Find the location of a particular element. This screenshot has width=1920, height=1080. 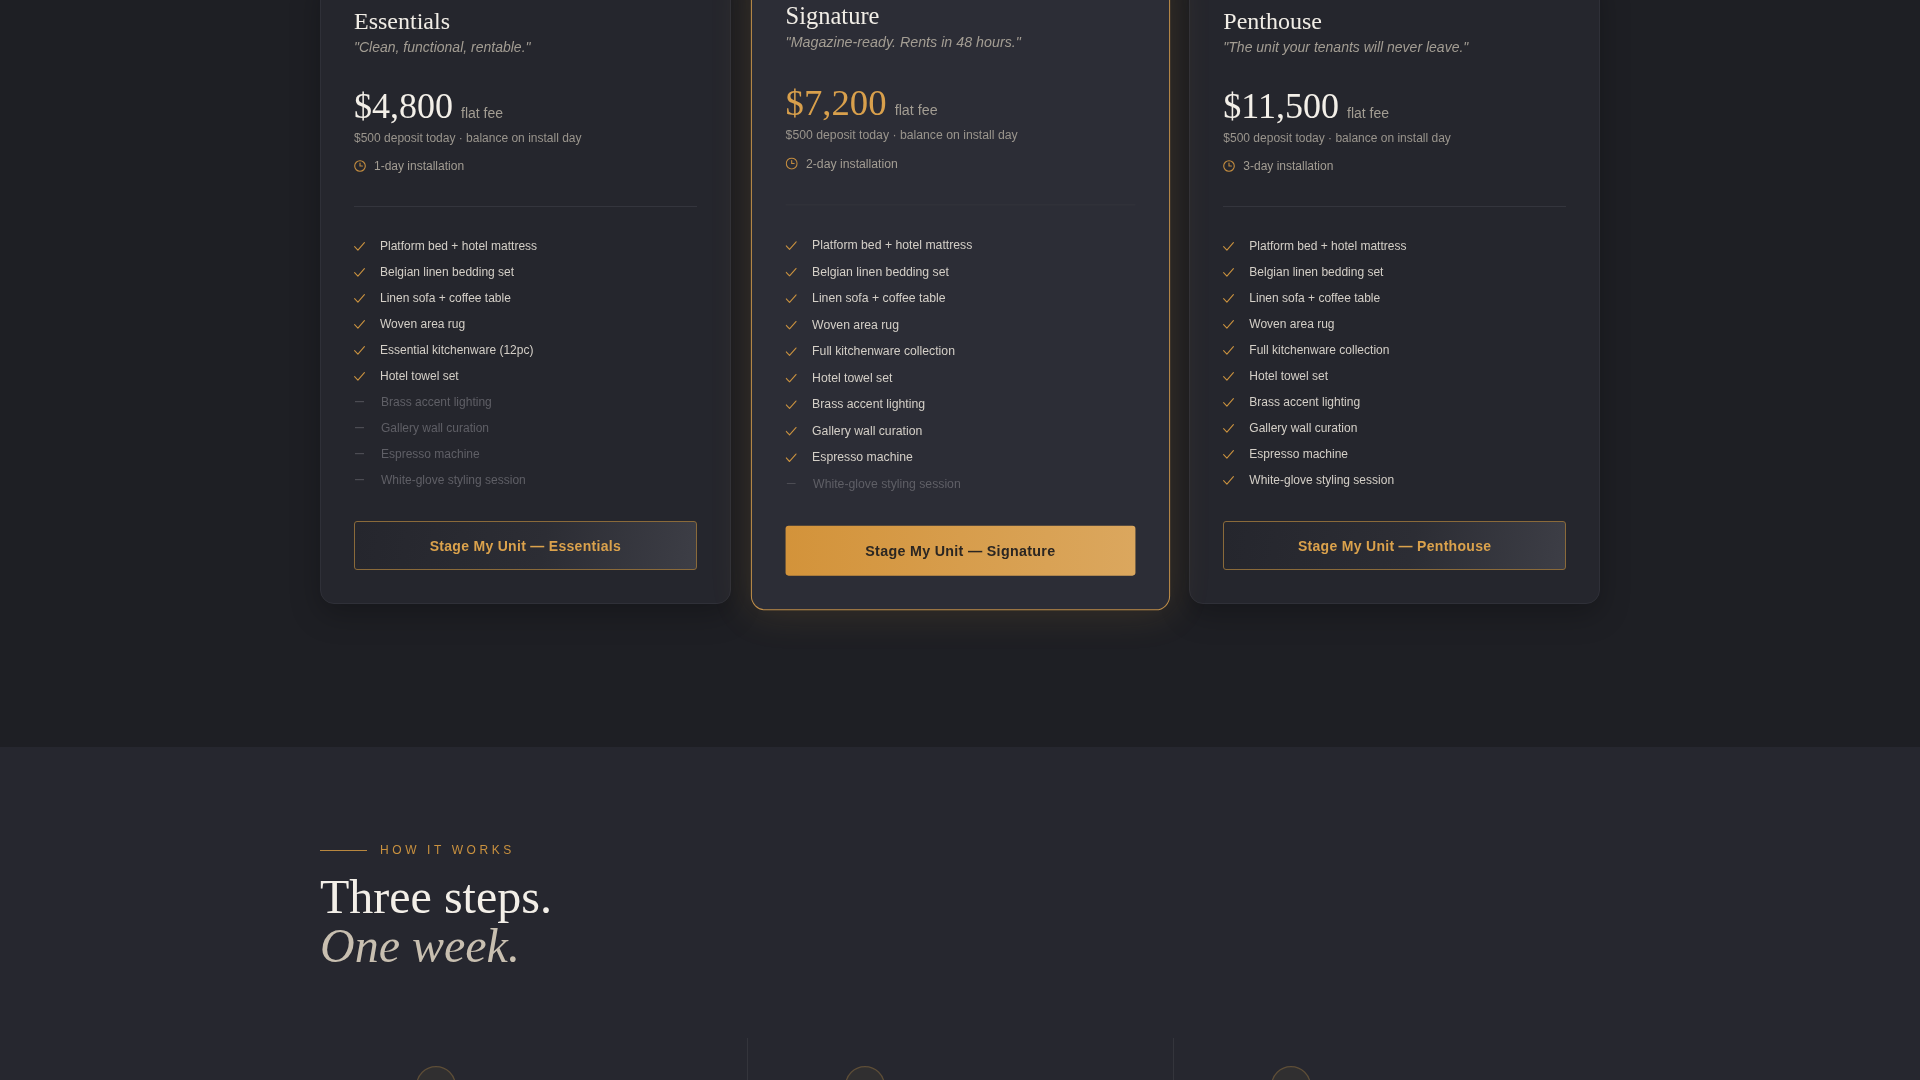

plan-tagline: "Clean, functional, rentable." is located at coordinates (442, 47).